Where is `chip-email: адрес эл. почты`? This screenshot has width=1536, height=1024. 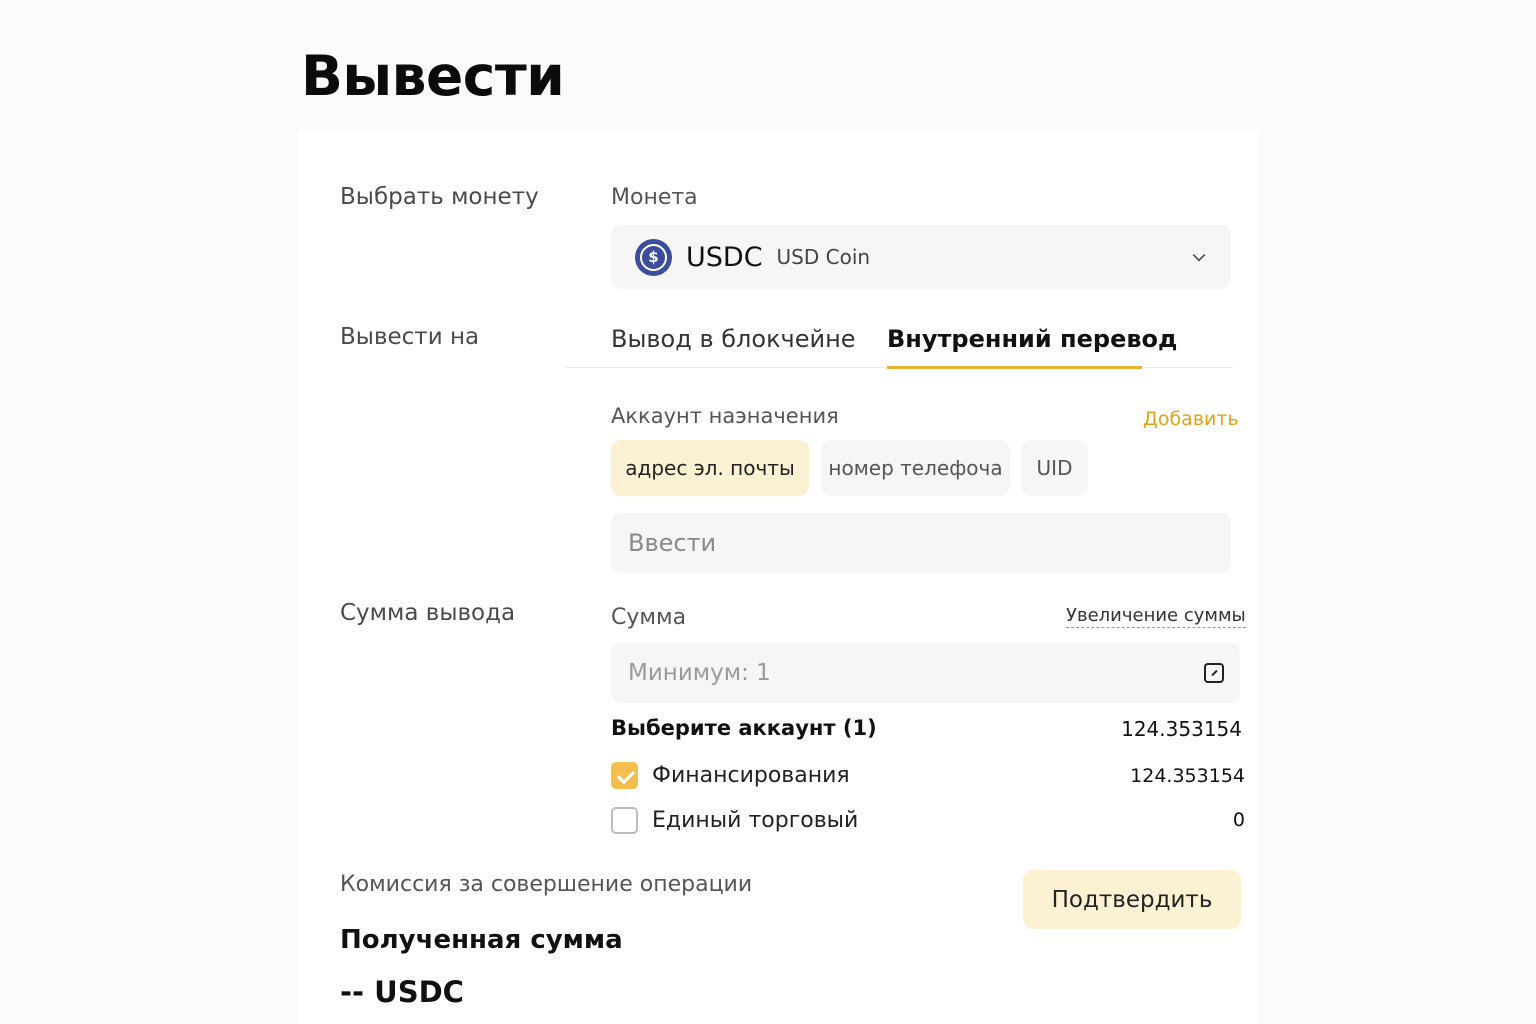 chip-email: адрес эл. почты is located at coordinates (710, 468).